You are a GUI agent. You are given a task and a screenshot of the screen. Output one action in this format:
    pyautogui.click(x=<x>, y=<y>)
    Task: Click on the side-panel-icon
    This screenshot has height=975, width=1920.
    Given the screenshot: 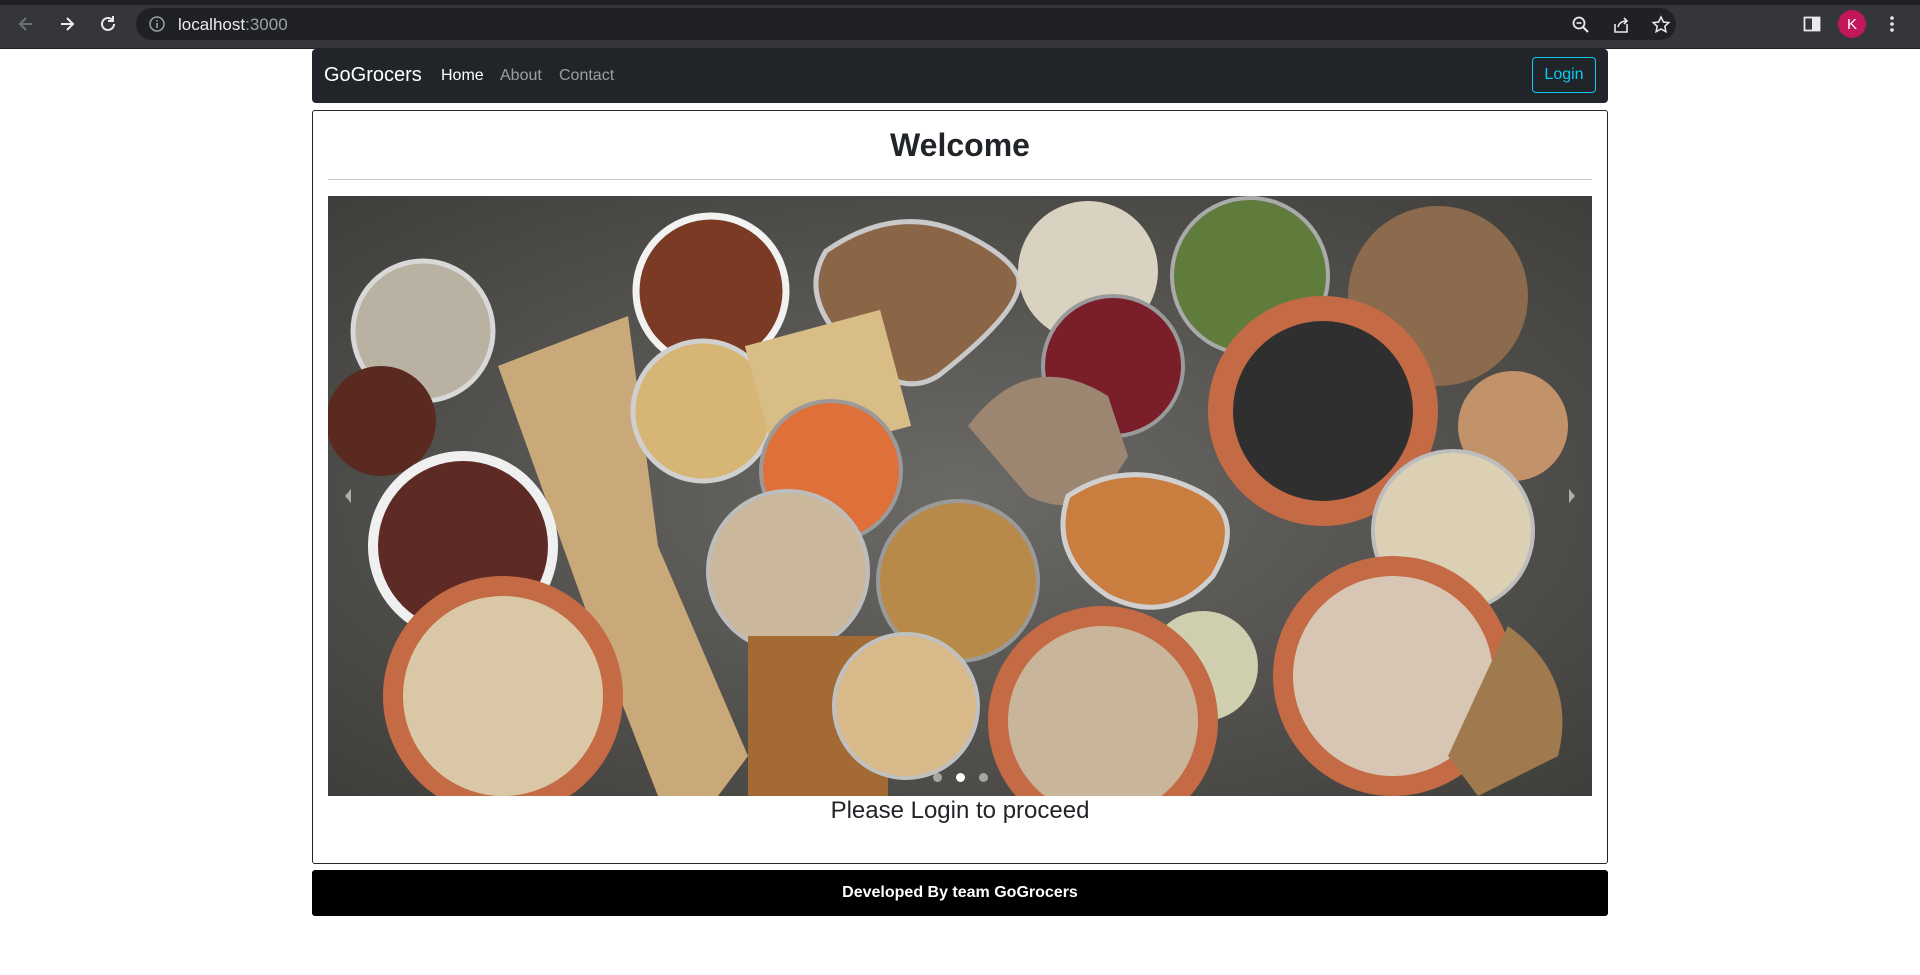 What is the action you would take?
    pyautogui.click(x=1812, y=24)
    